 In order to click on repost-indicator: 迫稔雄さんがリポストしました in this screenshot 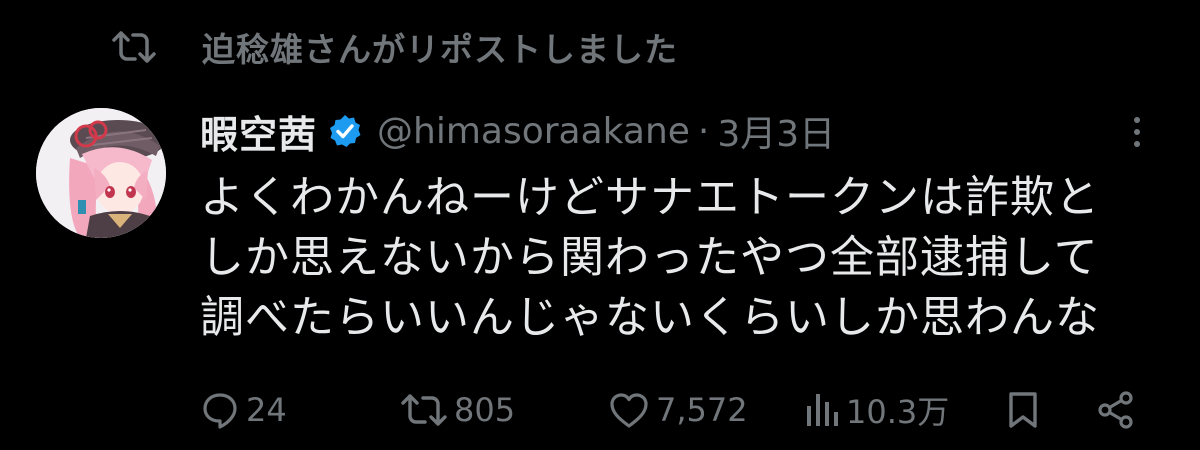, I will do `click(395, 47)`.